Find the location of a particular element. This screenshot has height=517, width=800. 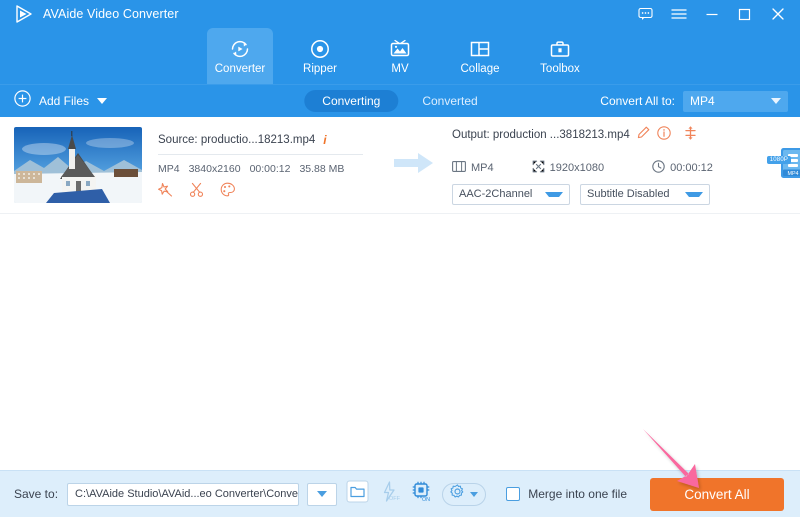

divider is located at coordinates (260, 154).